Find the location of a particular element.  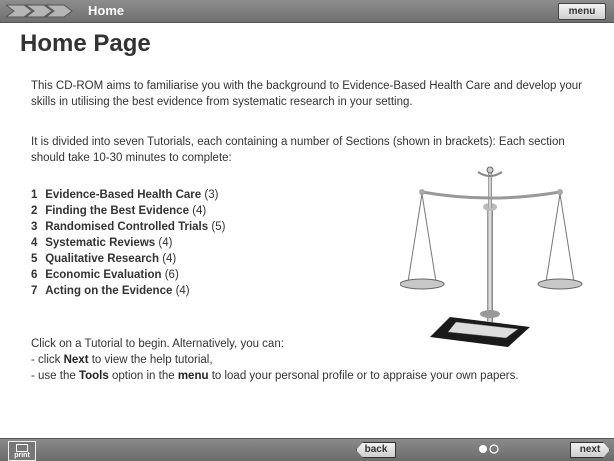

print-label: print is located at coordinates (22, 455).